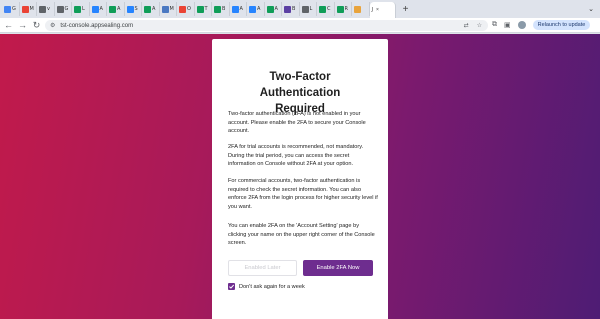 The height and width of the screenshot is (319, 600). I want to click on profile-avatar, so click(521, 25).